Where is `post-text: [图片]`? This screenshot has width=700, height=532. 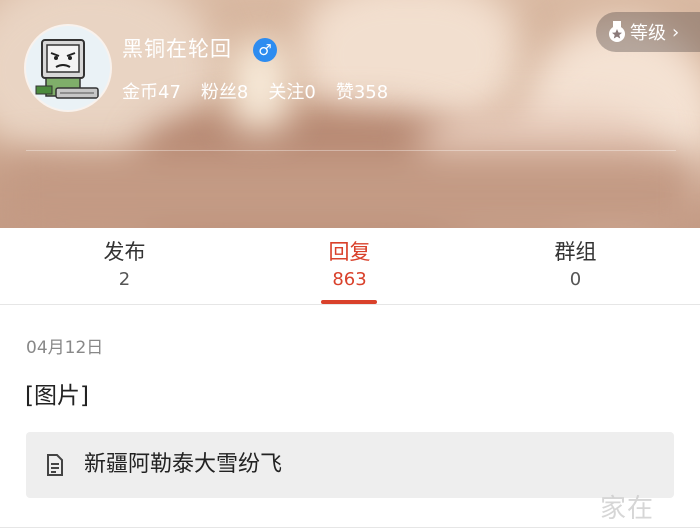
post-text: [图片] is located at coordinates (57, 396).